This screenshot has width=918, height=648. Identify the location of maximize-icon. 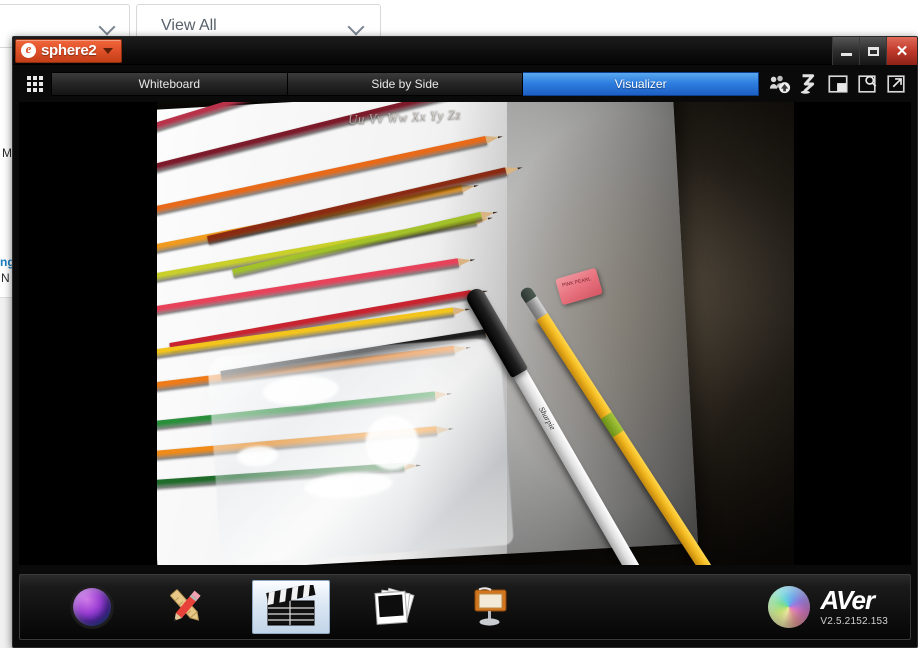
(873, 51).